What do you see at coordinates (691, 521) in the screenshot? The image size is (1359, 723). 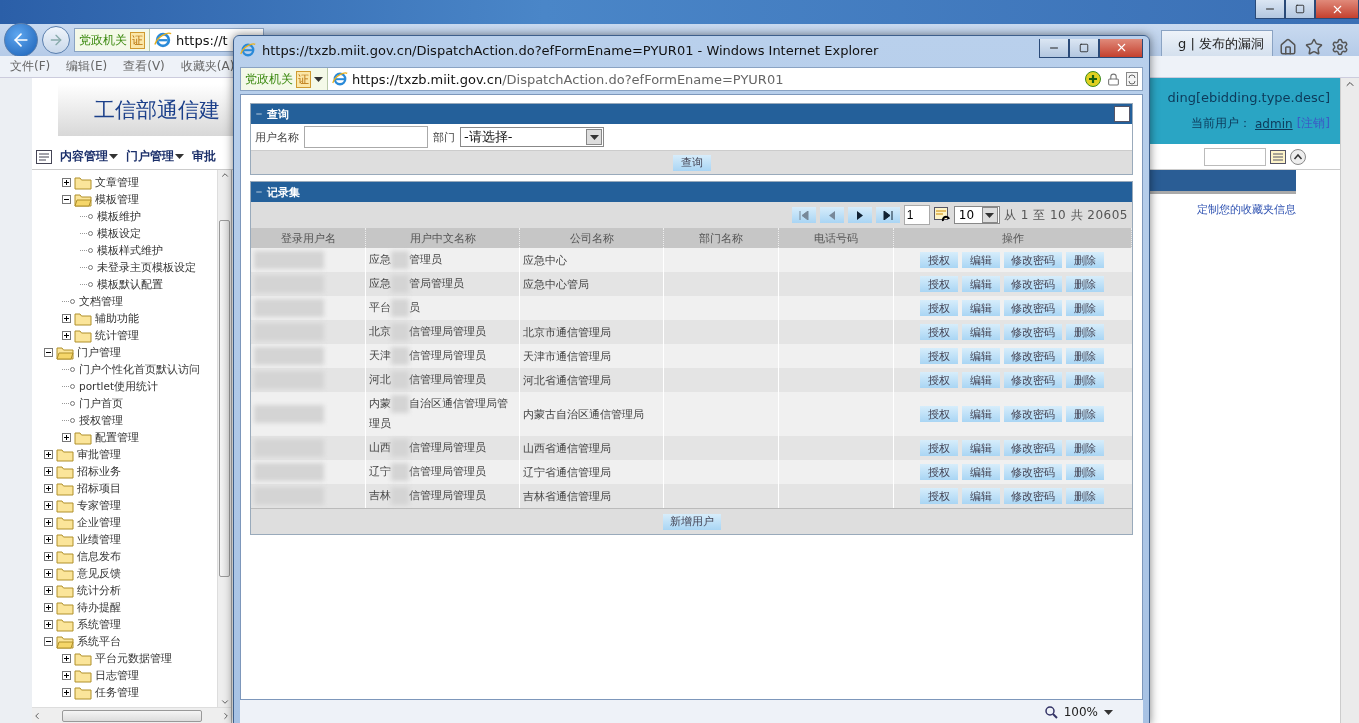 I see `add-user-button: 新增用户` at bounding box center [691, 521].